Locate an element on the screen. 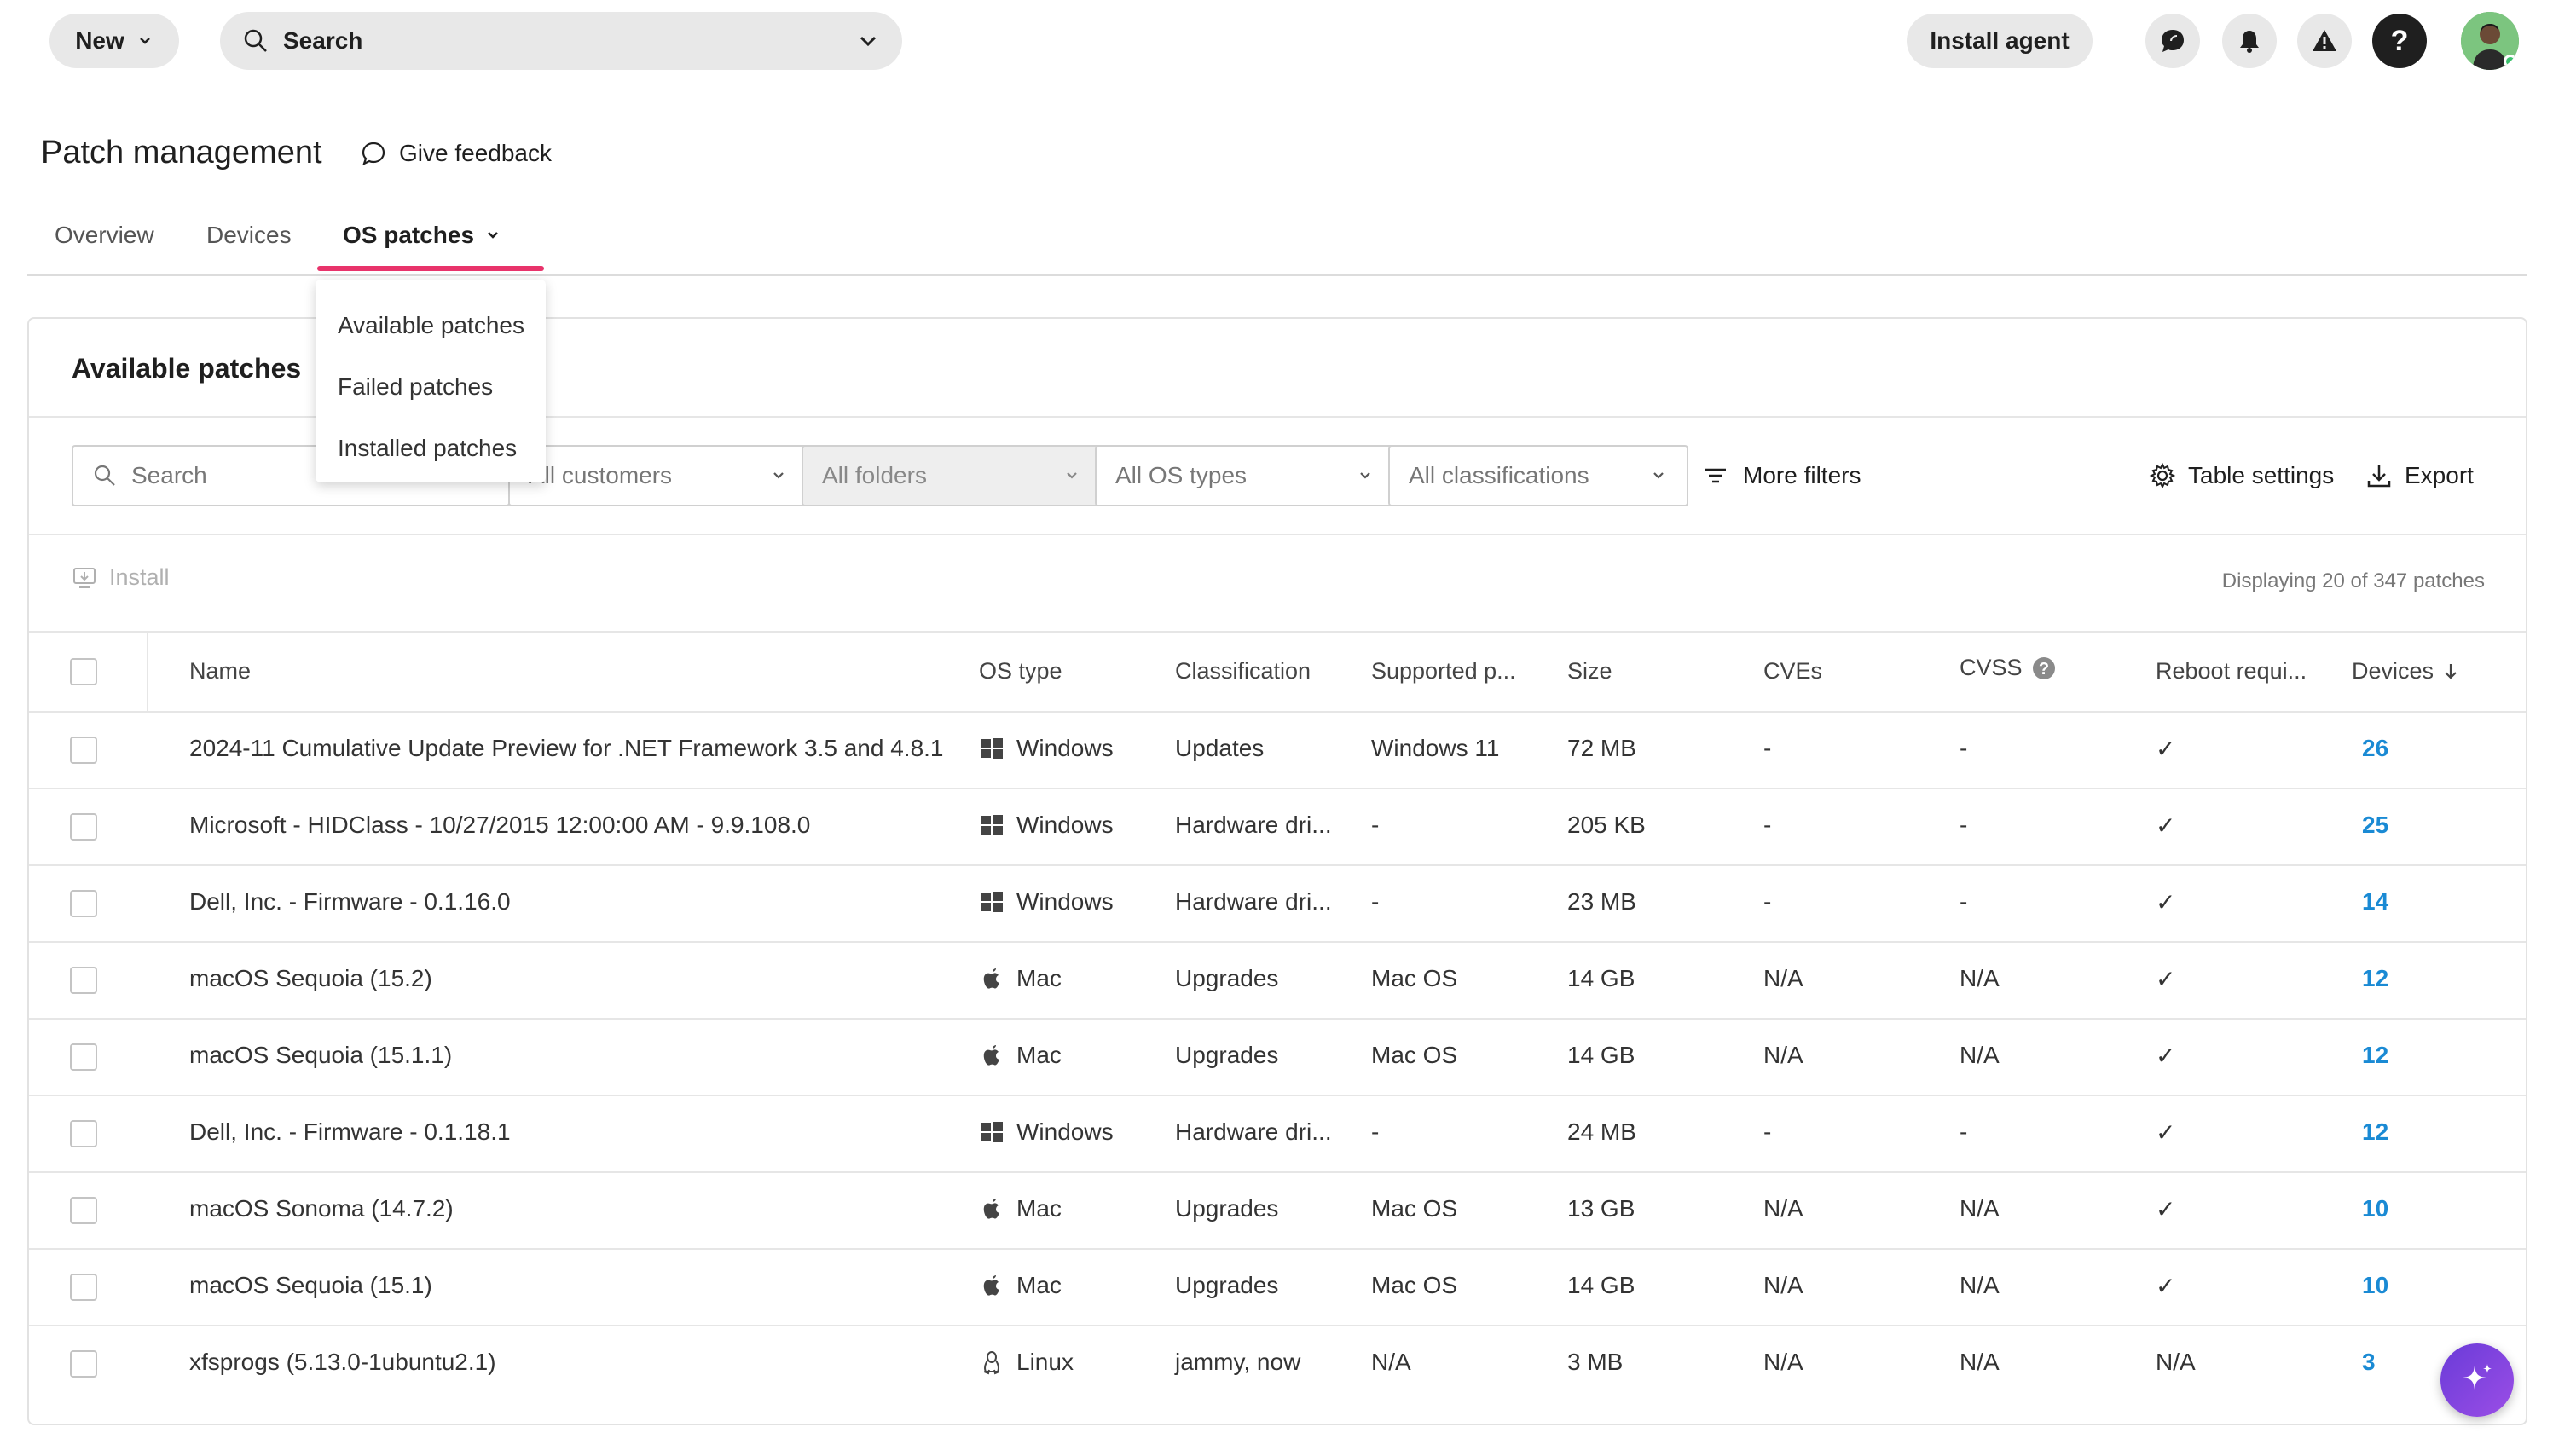 This screenshot has width=2553, height=1456. cell-devices: 3 is located at coordinates (2369, 1362).